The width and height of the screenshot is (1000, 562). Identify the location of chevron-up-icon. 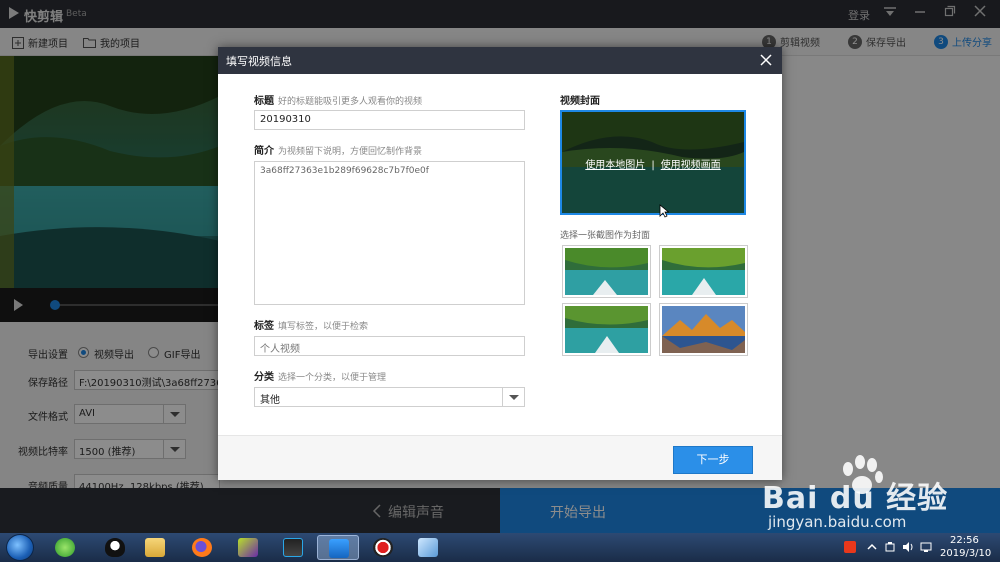
(872, 547).